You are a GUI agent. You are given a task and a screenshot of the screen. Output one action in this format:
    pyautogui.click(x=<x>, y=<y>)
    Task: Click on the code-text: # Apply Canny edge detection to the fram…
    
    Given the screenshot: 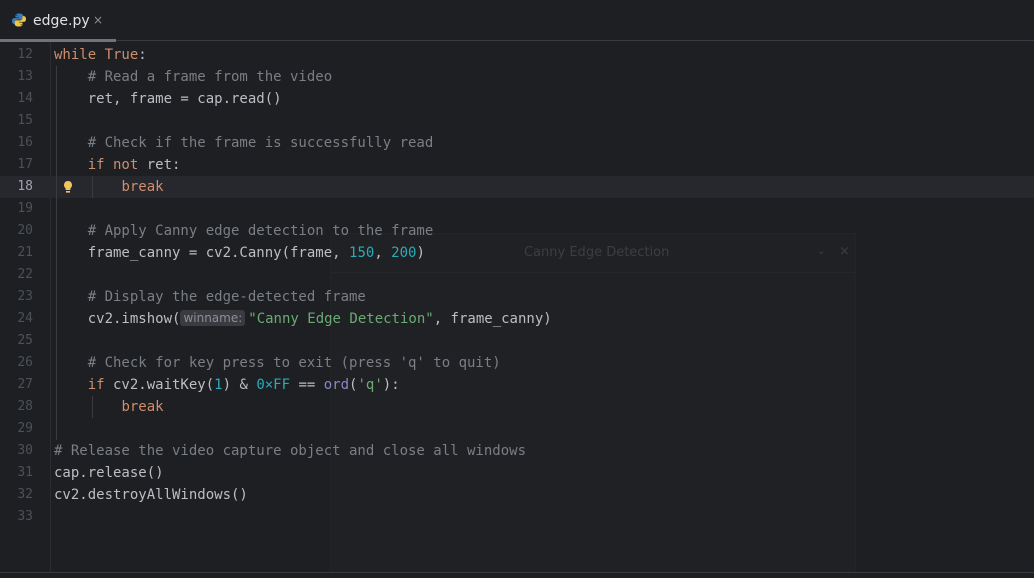 What is the action you would take?
    pyautogui.click(x=244, y=231)
    